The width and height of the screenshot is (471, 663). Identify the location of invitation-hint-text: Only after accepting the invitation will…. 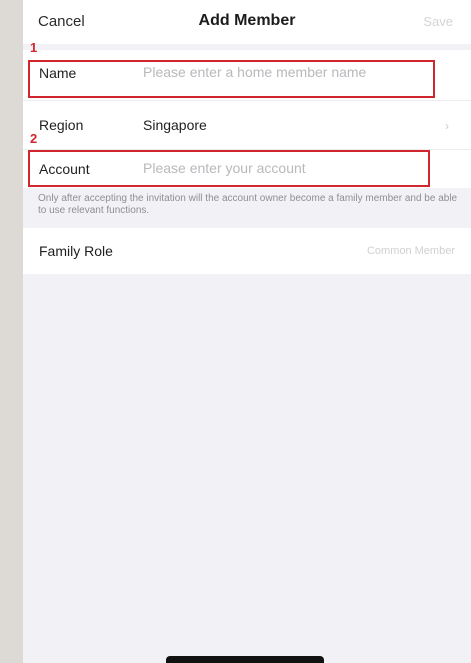
(248, 204).